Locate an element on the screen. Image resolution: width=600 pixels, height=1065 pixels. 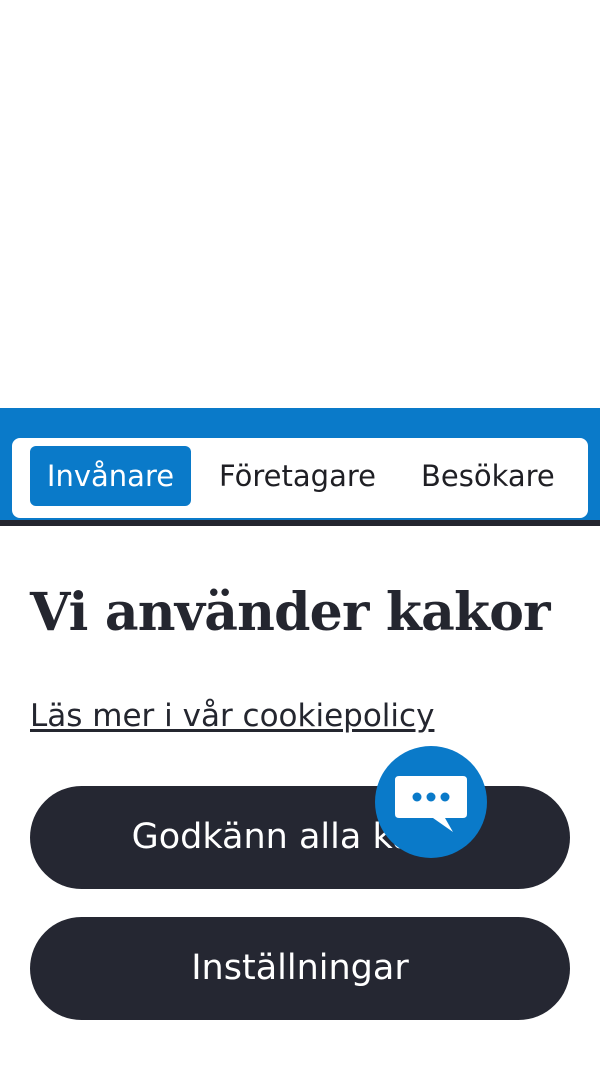
tab-invanare: Invånare is located at coordinates (110, 476).